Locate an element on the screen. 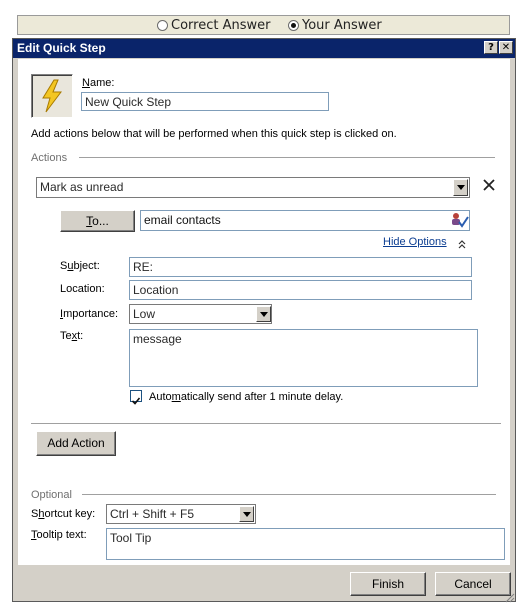 This screenshot has width=527, height=613. hide-options-link: Hide Options is located at coordinates (415, 242).